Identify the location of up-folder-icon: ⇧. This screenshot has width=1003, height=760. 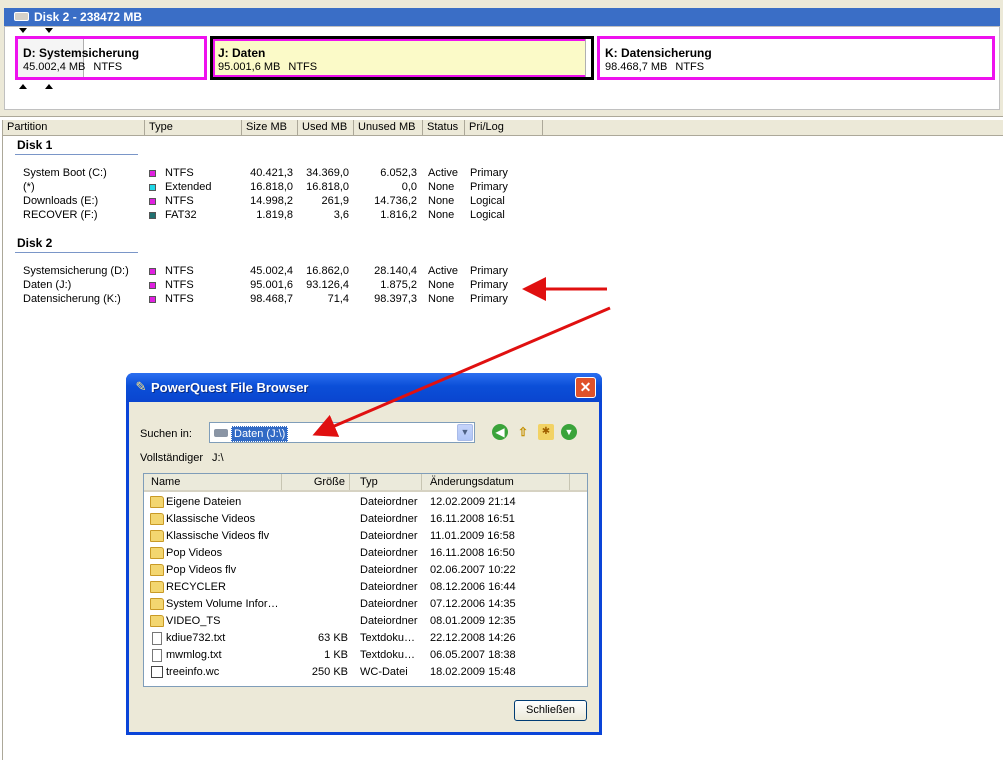
(523, 432).